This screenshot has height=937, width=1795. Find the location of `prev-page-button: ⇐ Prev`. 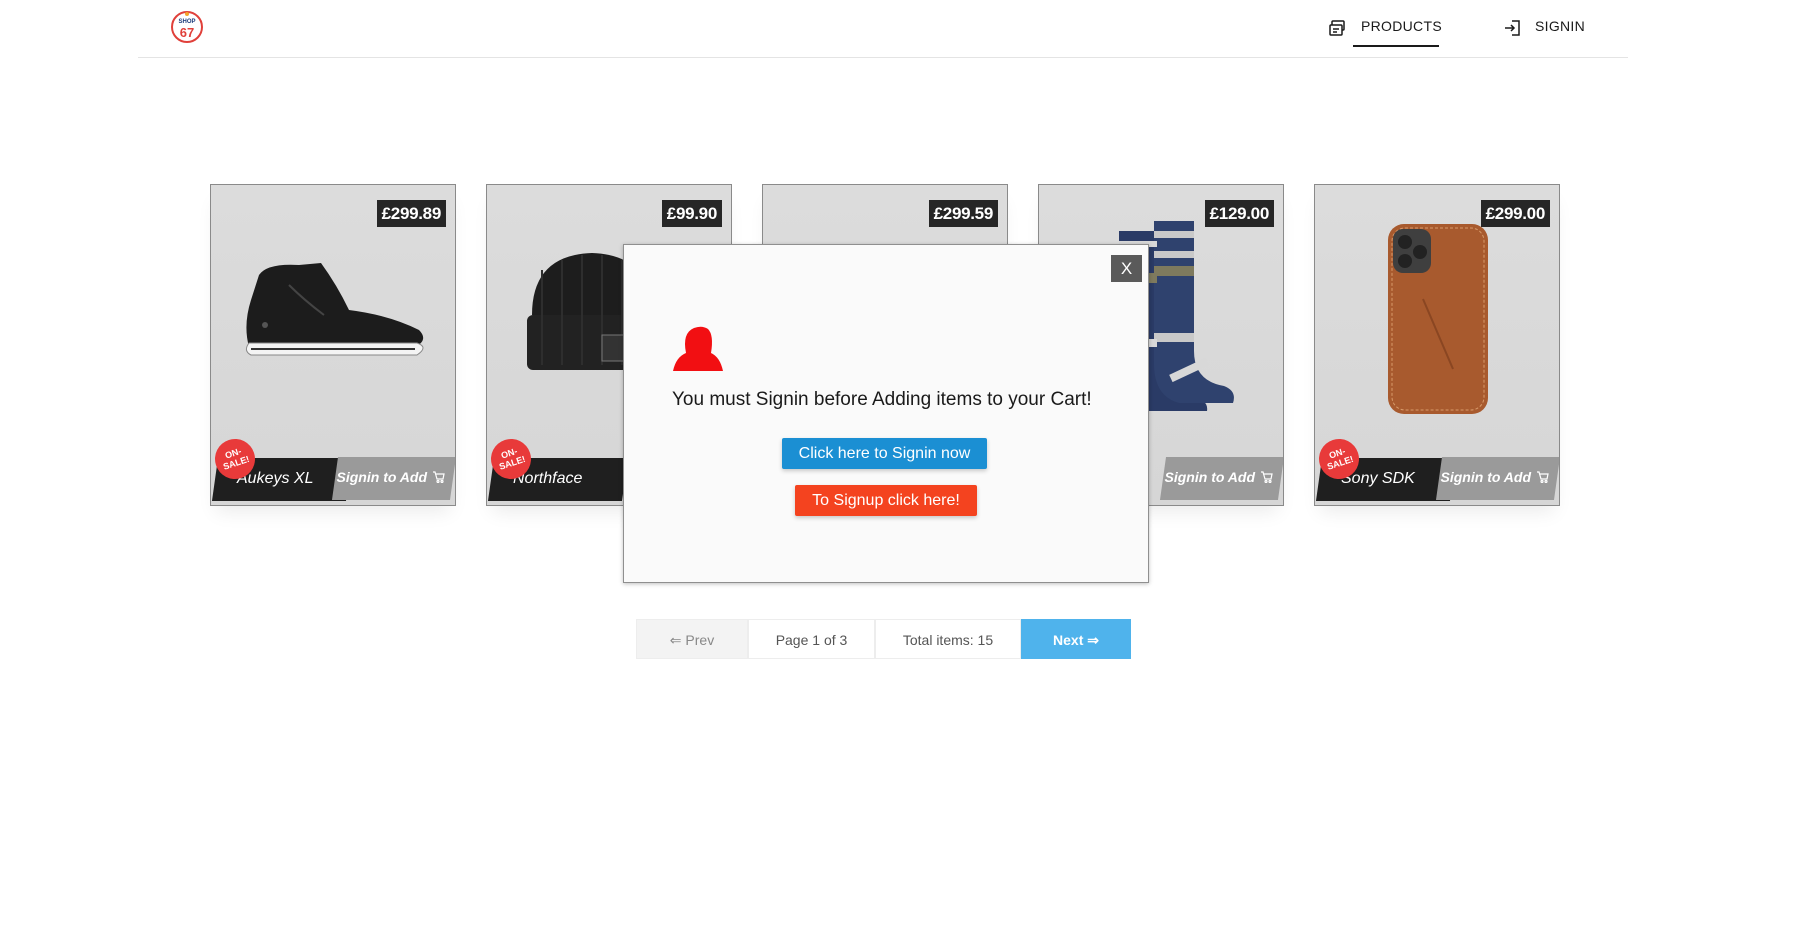

prev-page-button: ⇐ Prev is located at coordinates (692, 639).